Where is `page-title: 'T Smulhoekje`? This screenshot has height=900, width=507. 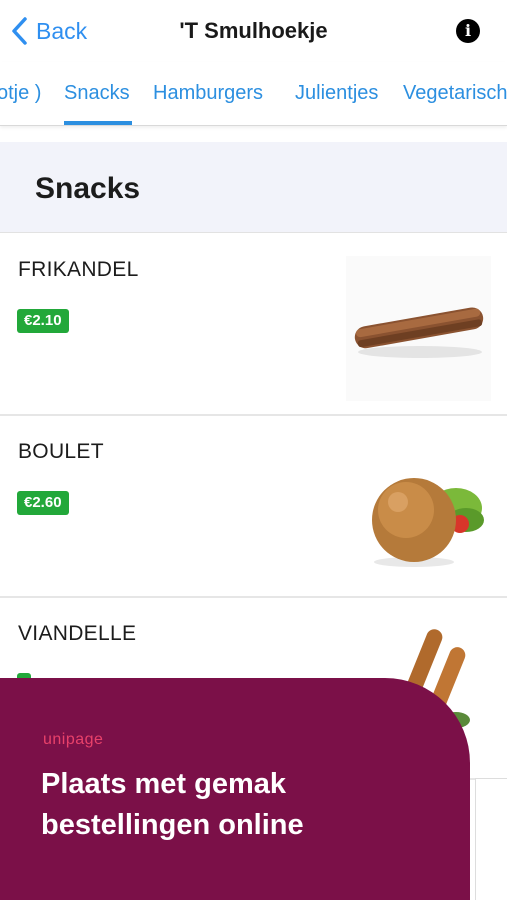
page-title: 'T Smulhoekje is located at coordinates (253, 30).